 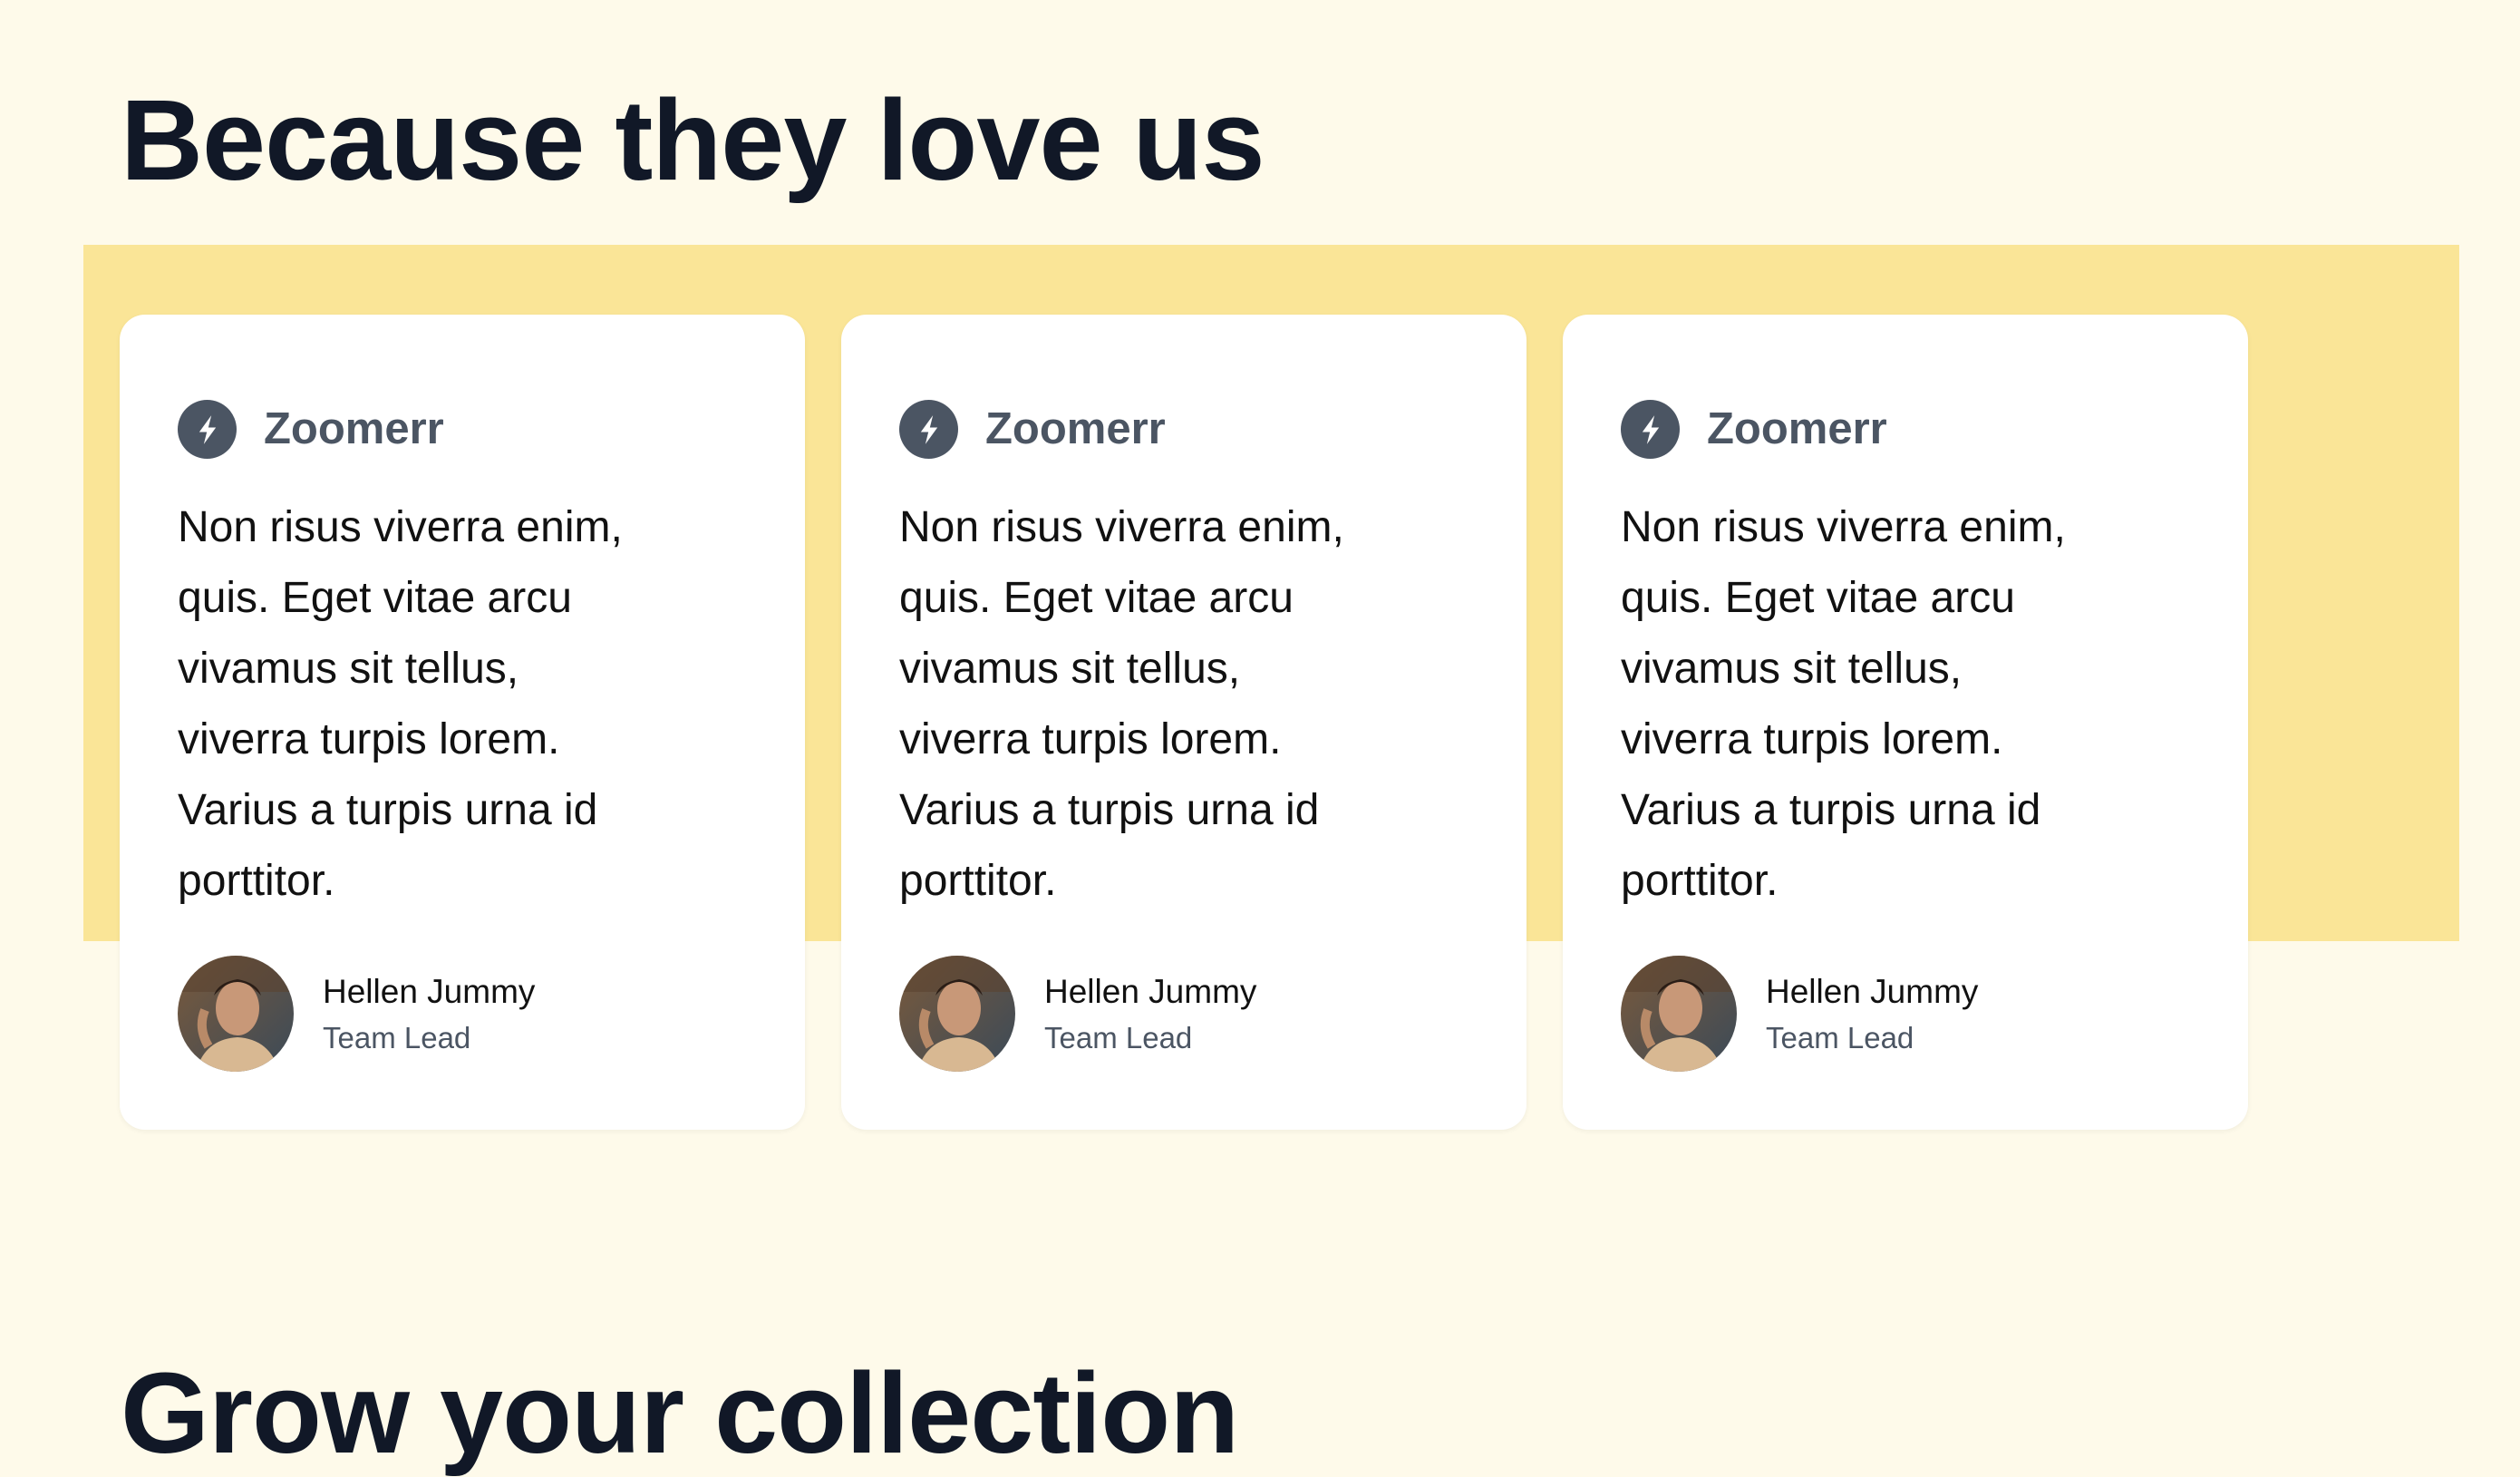 What do you see at coordinates (693, 140) in the screenshot?
I see `testimonials-title: Because they love us` at bounding box center [693, 140].